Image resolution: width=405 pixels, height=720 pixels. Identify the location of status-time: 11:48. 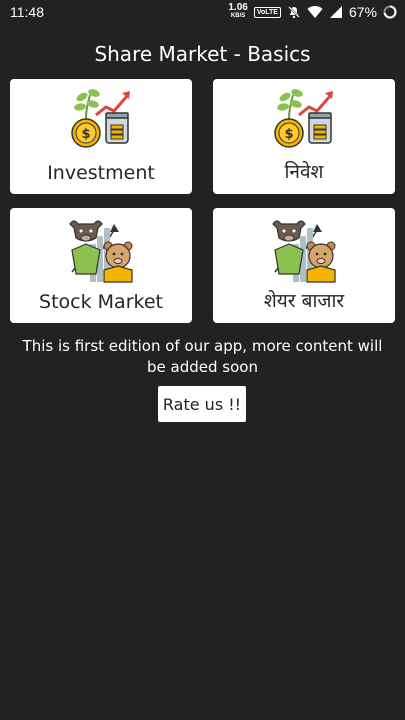
(27, 12).